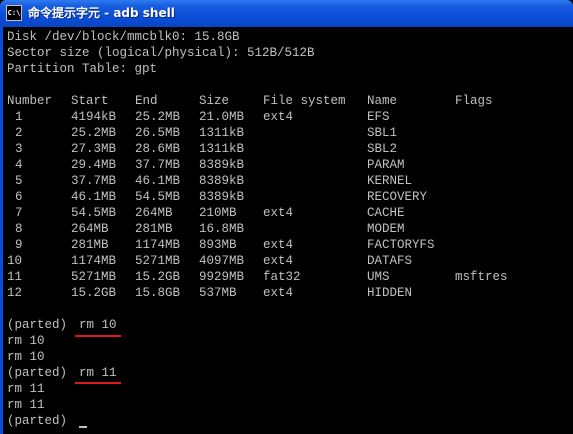 This screenshot has height=434, width=573. I want to click on cell-end: 28.6MB, so click(158, 149).